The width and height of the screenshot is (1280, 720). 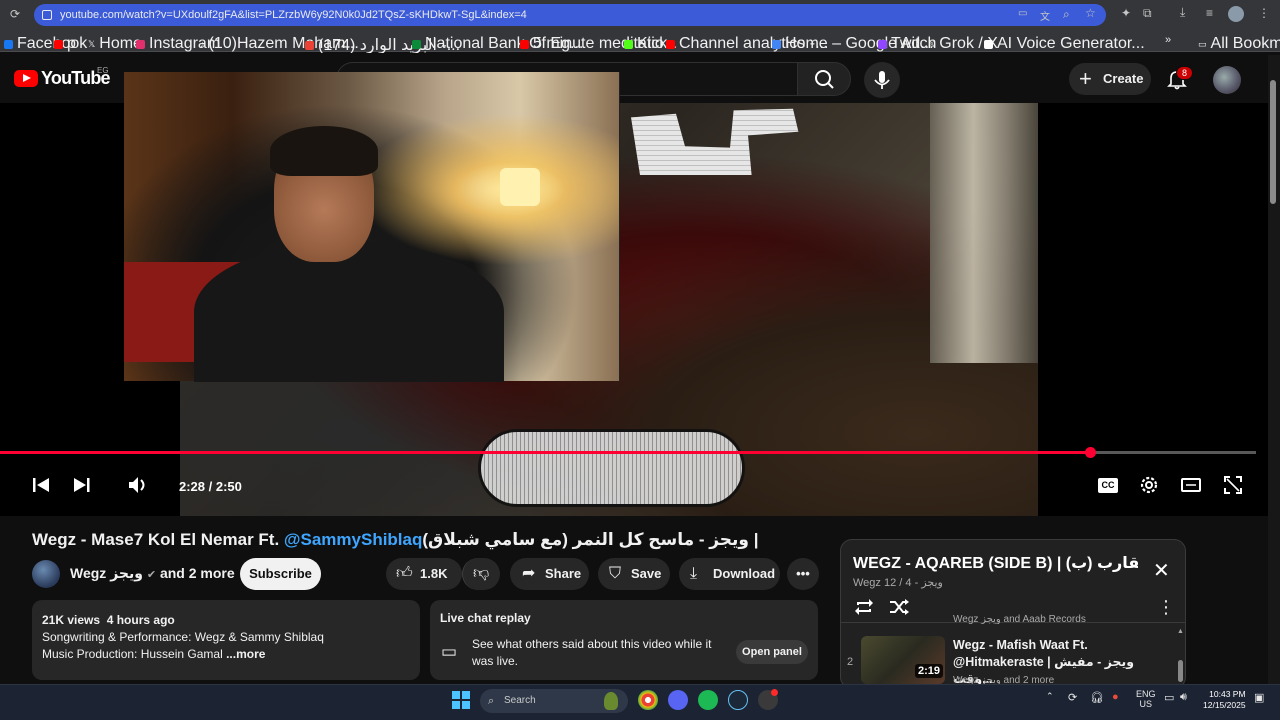 What do you see at coordinates (491, 701) in the screenshot?
I see `search-icon: ⌕` at bounding box center [491, 701].